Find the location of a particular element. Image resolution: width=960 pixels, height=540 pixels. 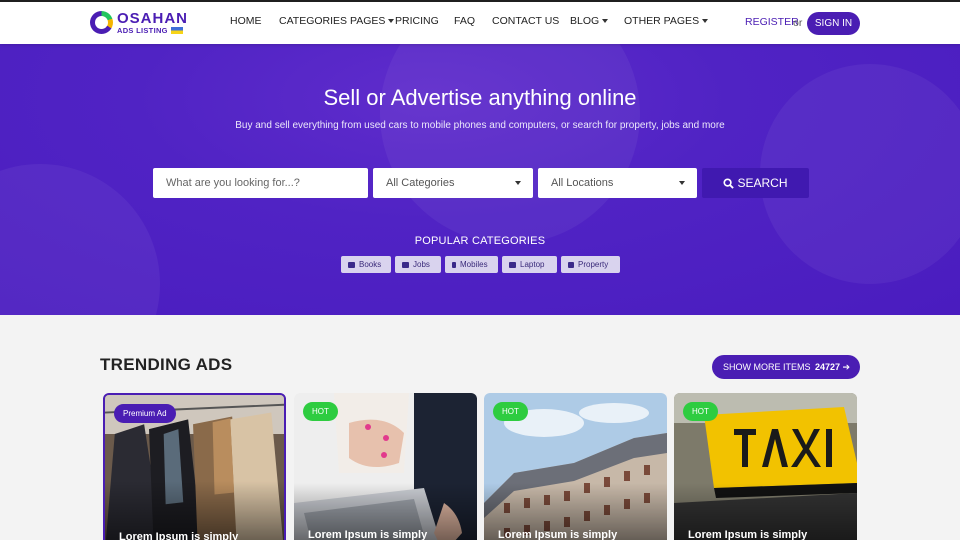

nav-home: HOME is located at coordinates (246, 21).